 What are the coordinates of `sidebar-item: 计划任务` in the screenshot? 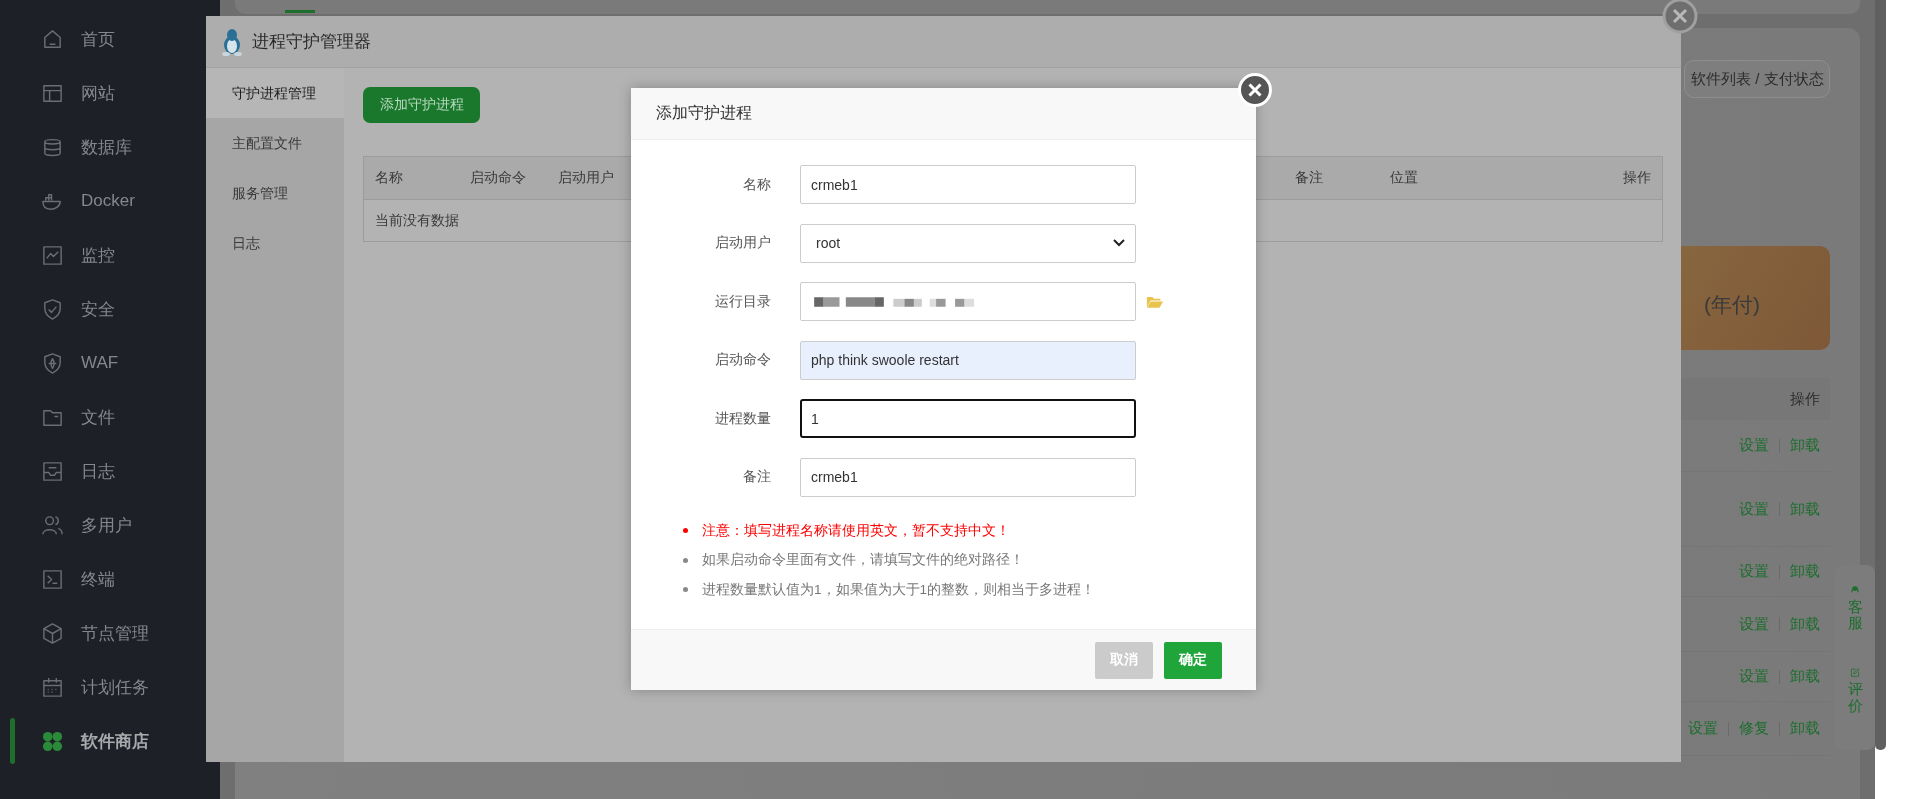 It's located at (95, 687).